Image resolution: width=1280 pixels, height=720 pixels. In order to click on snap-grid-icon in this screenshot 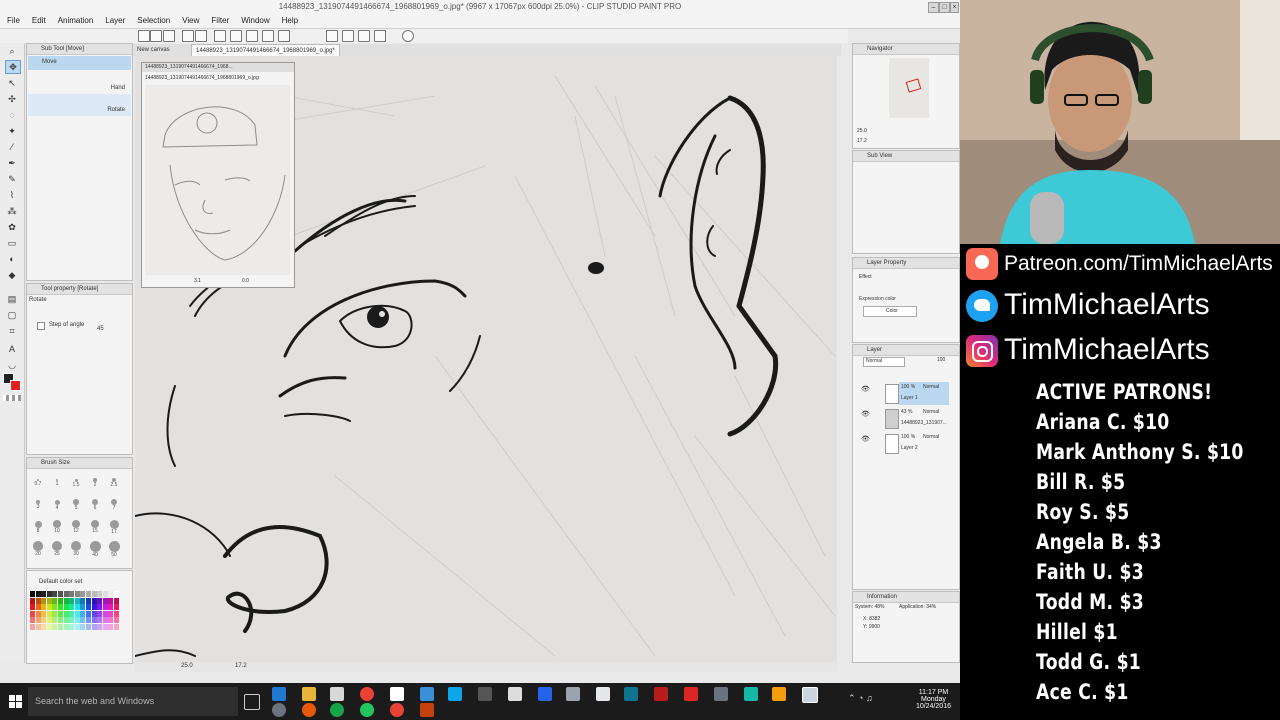, I will do `click(348, 36)`.